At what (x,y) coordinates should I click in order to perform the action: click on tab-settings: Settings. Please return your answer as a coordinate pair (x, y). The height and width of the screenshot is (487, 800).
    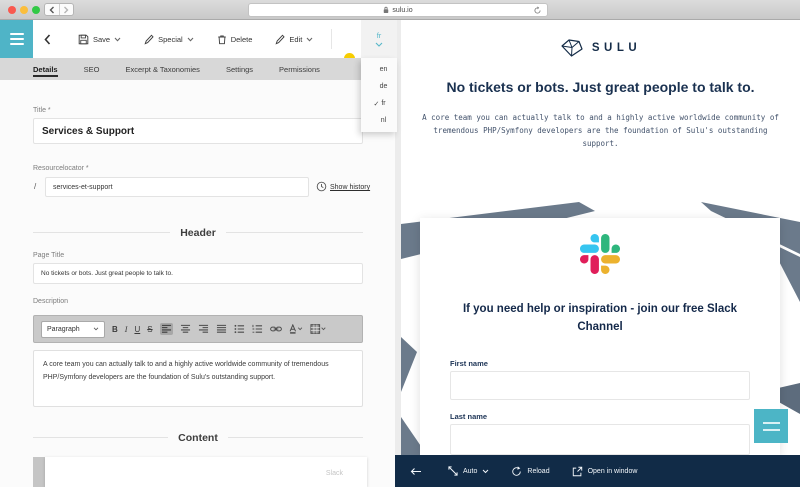
    Looking at the image, I should click on (239, 69).